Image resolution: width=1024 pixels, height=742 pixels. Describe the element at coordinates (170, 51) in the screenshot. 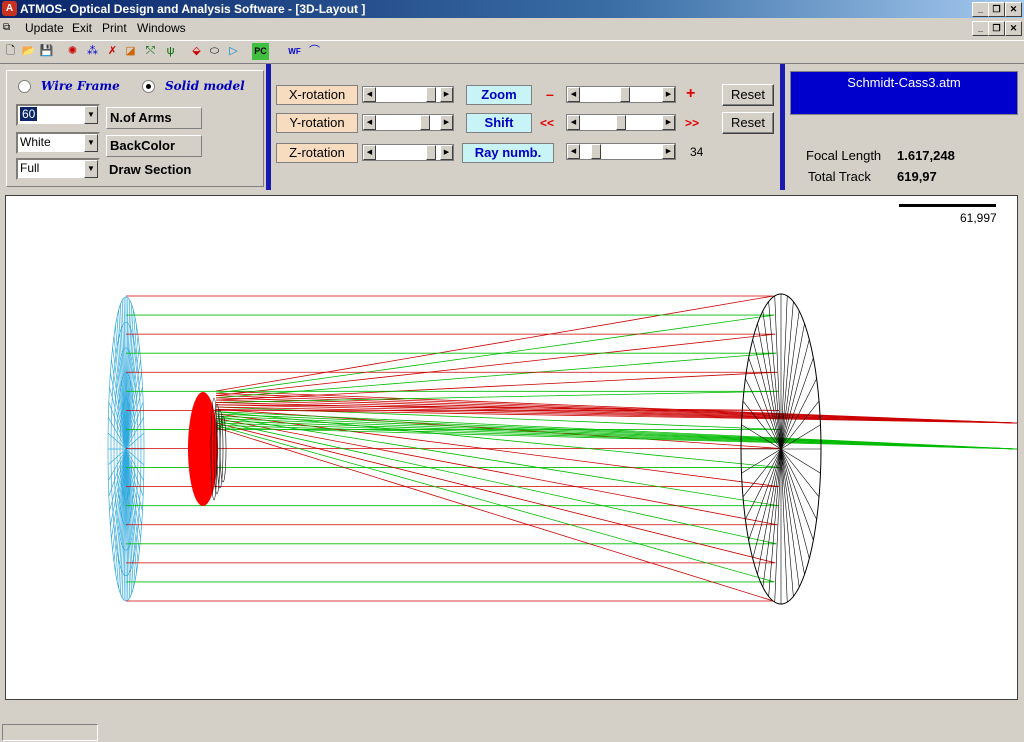

I see `ray-fan-icon: ψ` at that location.